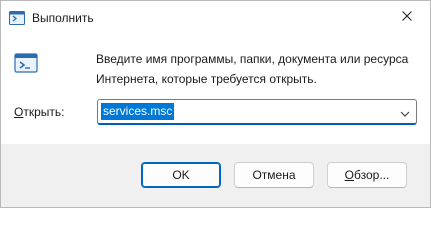  Describe the element at coordinates (138, 111) in the screenshot. I see `open-input-value: services.msc` at that location.